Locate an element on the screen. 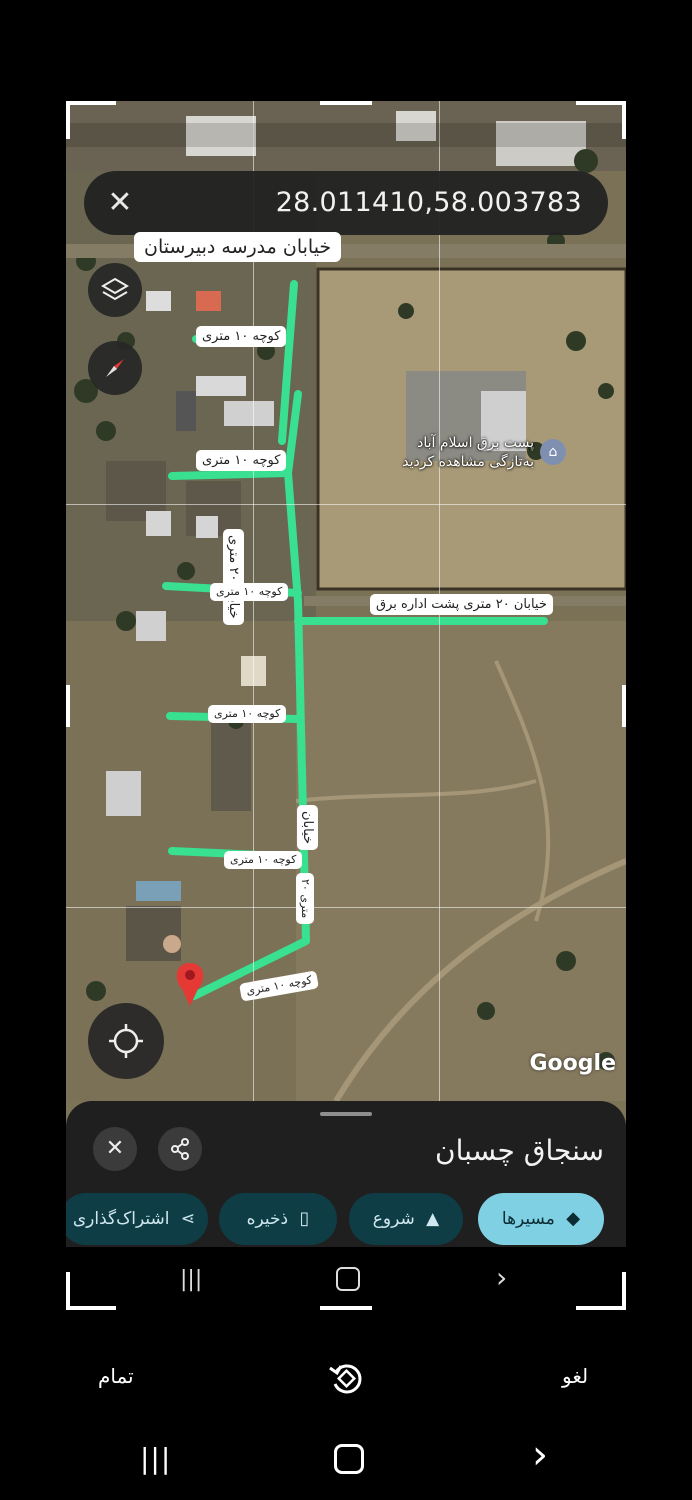 The height and width of the screenshot is (1500, 692). chip-label: ذخیره is located at coordinates (267, 1219).